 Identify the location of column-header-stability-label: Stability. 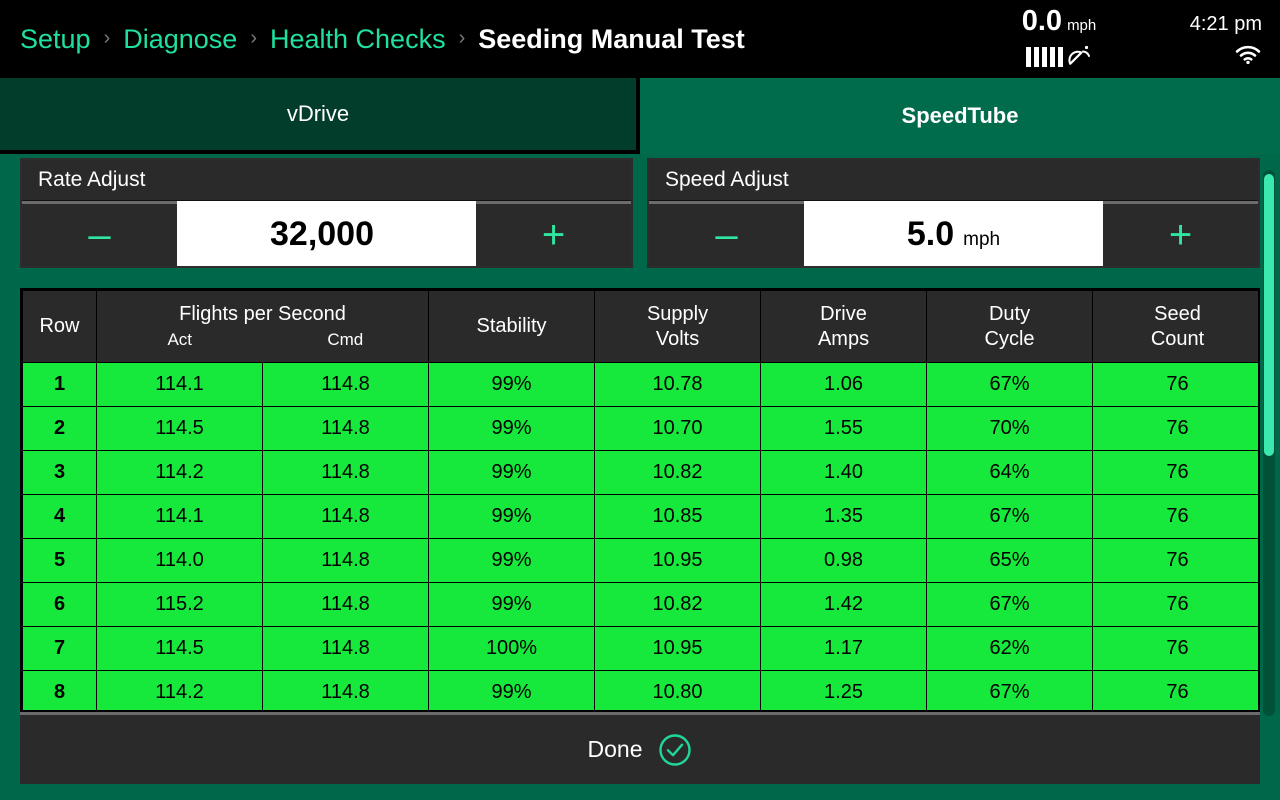
(511, 326).